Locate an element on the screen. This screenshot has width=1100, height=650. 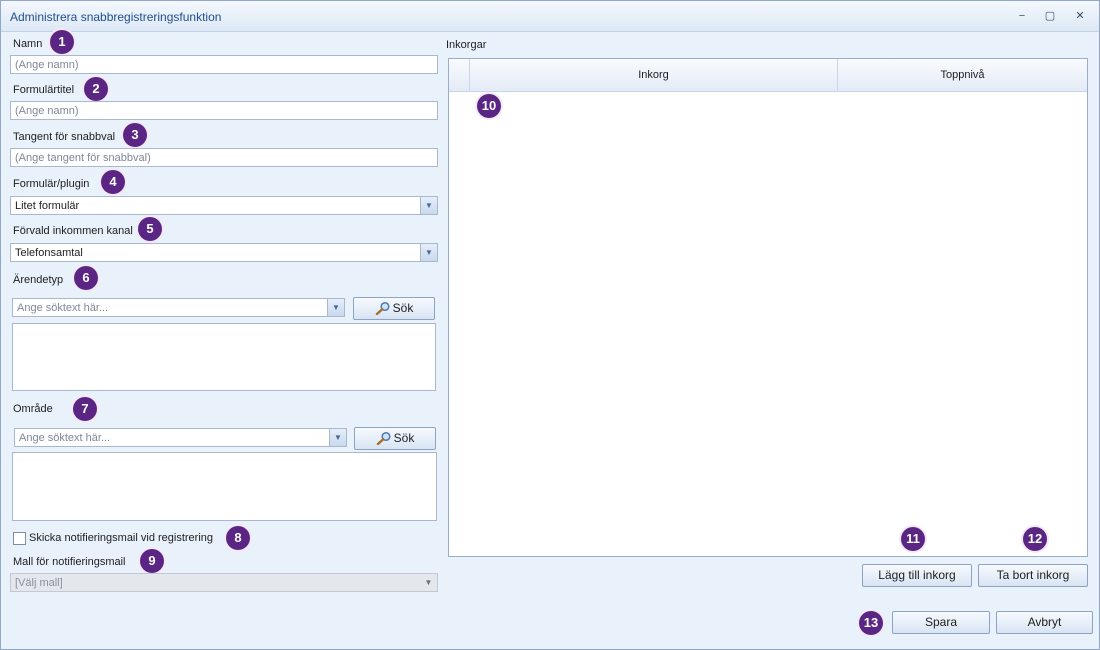
form-title-label: Formulärtitel is located at coordinates (44, 90).